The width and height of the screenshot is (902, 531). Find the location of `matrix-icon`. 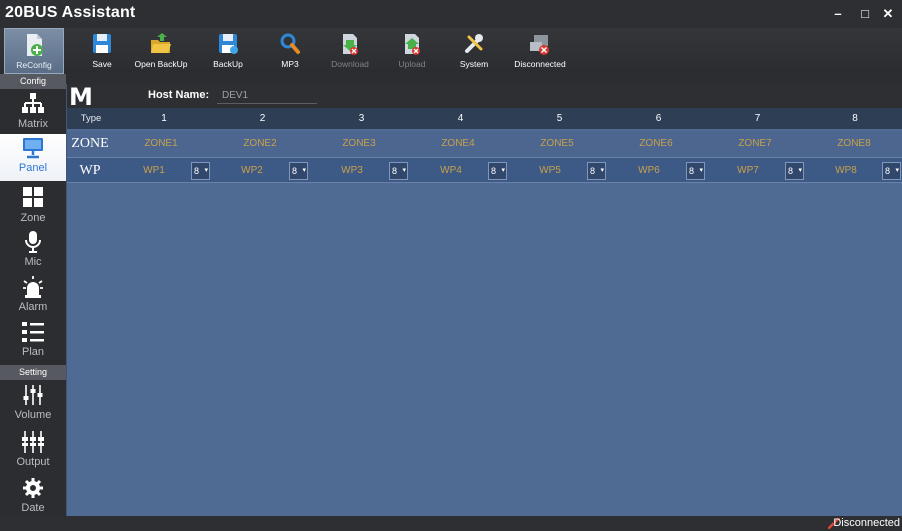

matrix-icon is located at coordinates (33, 103).